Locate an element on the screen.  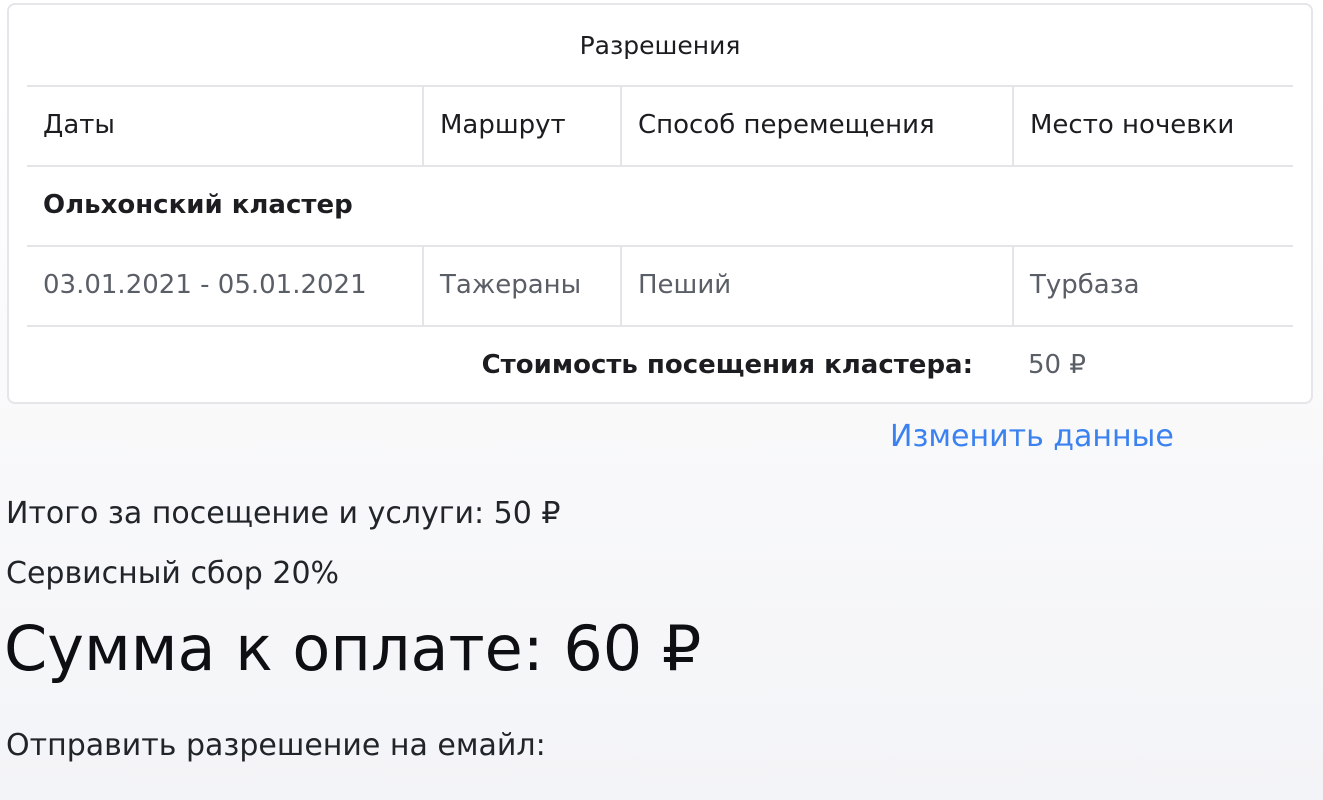
cluster-cost-label: Стоимость посещения кластера: is located at coordinates (727, 365).